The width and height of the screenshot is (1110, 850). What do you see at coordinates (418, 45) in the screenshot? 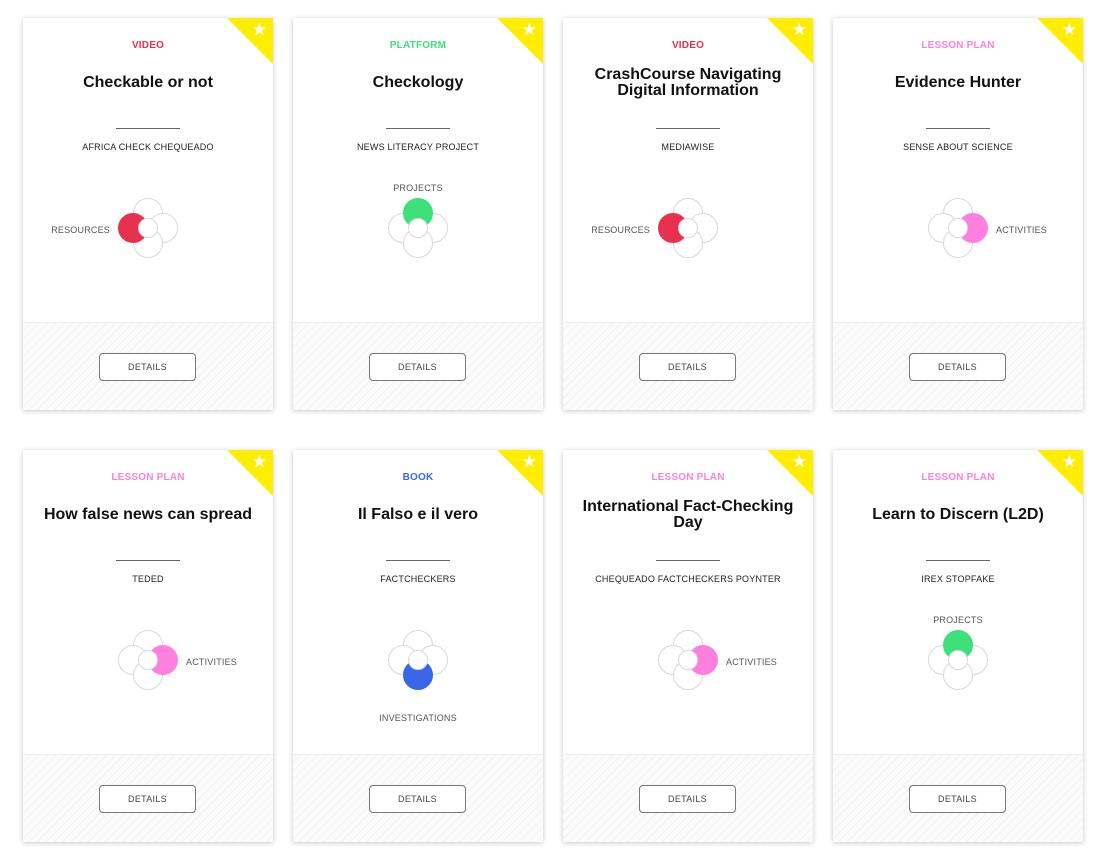
I see `resource-type: PLATFORM` at bounding box center [418, 45].